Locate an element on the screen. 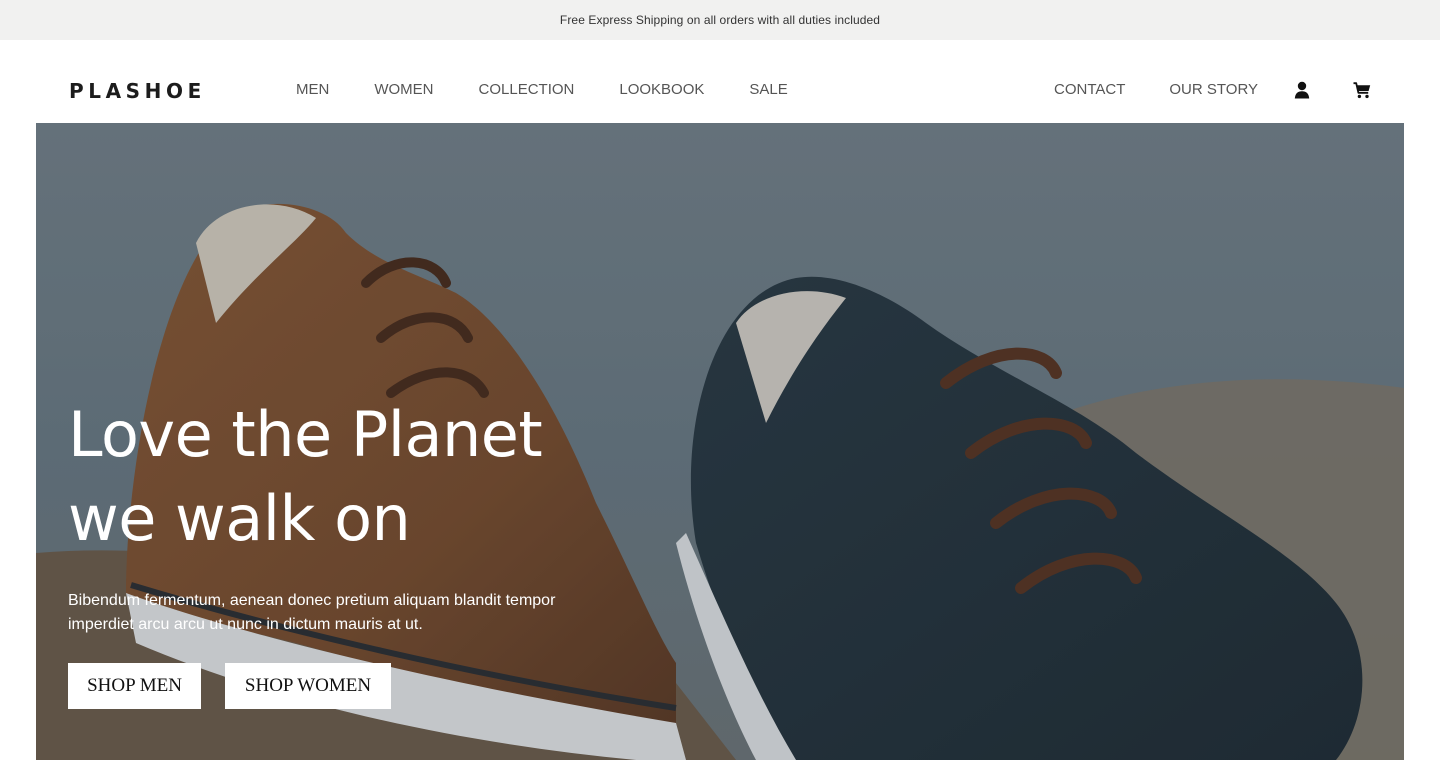 Image resolution: width=1440 pixels, height=760 pixels. shop-men-button: SHOP MEN is located at coordinates (134, 686).